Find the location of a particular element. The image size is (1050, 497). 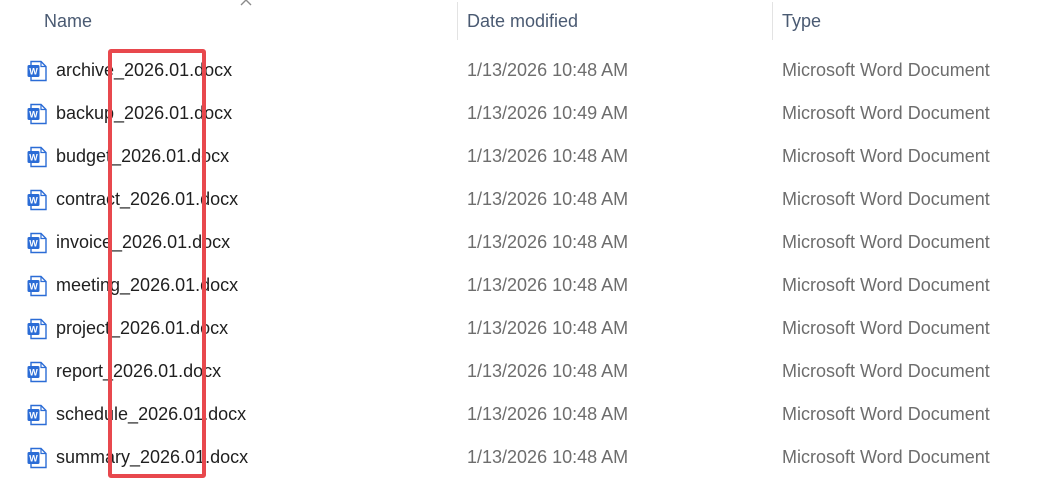

file-name: backup_2026.01.docx is located at coordinates (144, 113).